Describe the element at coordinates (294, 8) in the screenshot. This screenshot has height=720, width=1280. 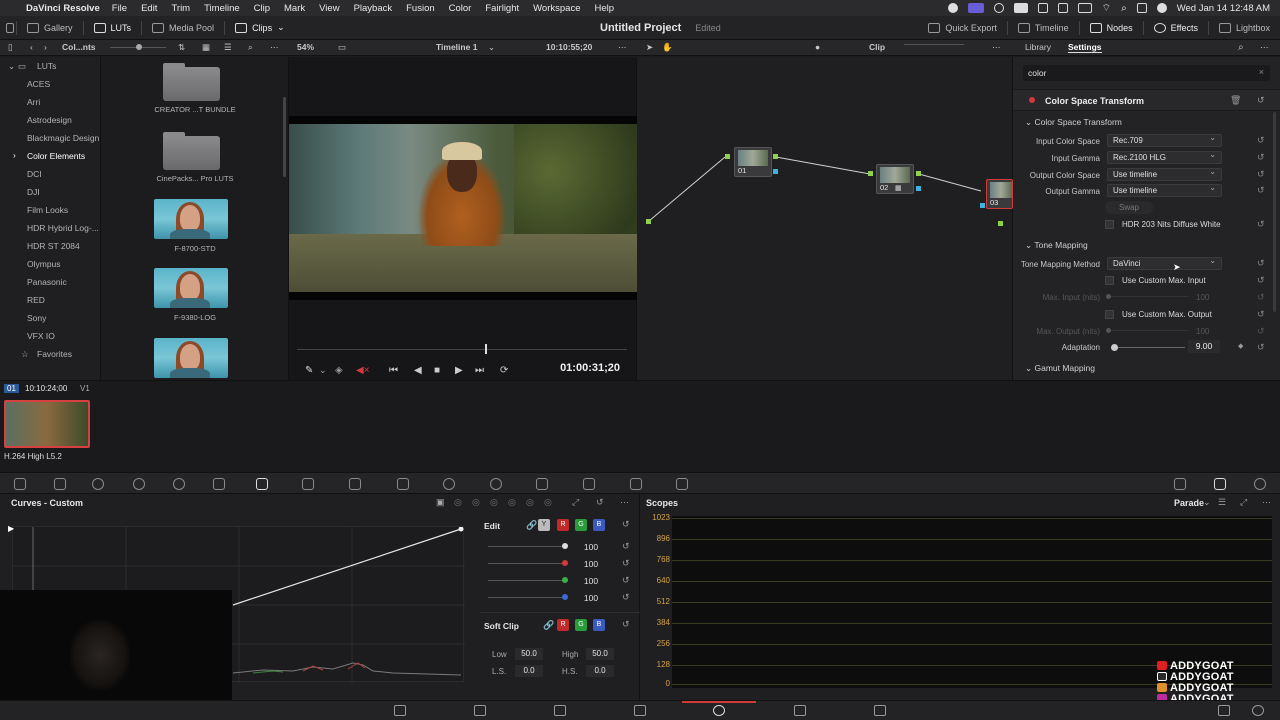
I see `menu-mark: Mark` at that location.